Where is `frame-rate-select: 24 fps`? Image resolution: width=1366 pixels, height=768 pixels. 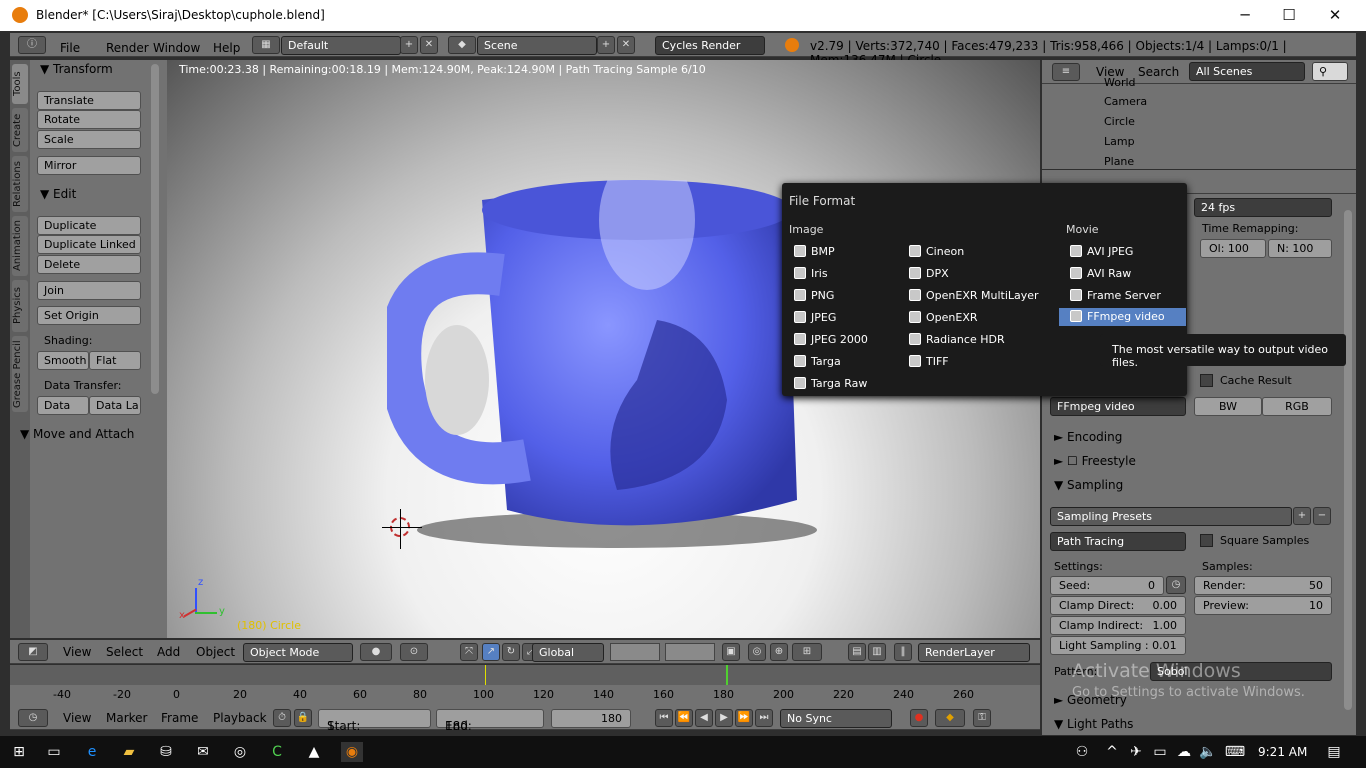
frame-rate-select: 24 fps is located at coordinates (1263, 207).